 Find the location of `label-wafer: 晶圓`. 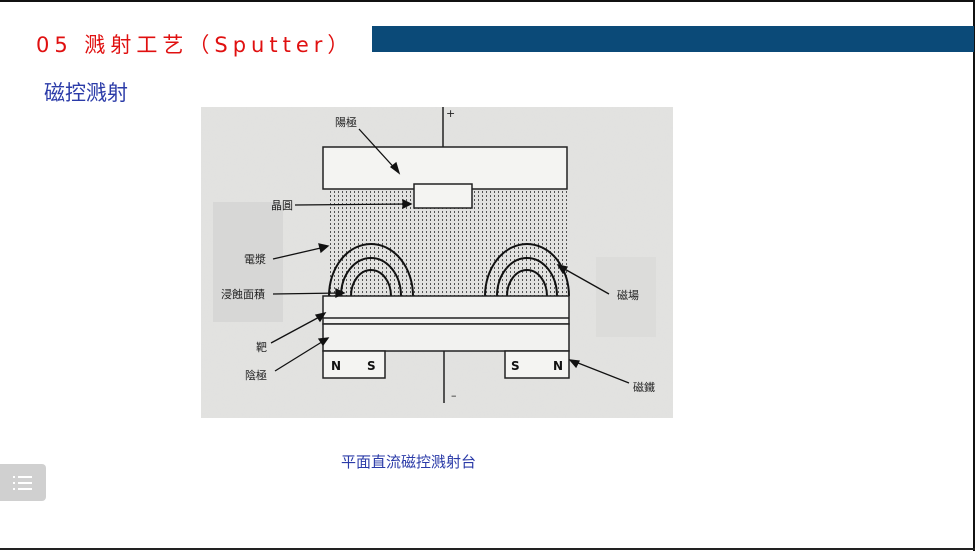

label-wafer: 晶圓 is located at coordinates (282, 205).